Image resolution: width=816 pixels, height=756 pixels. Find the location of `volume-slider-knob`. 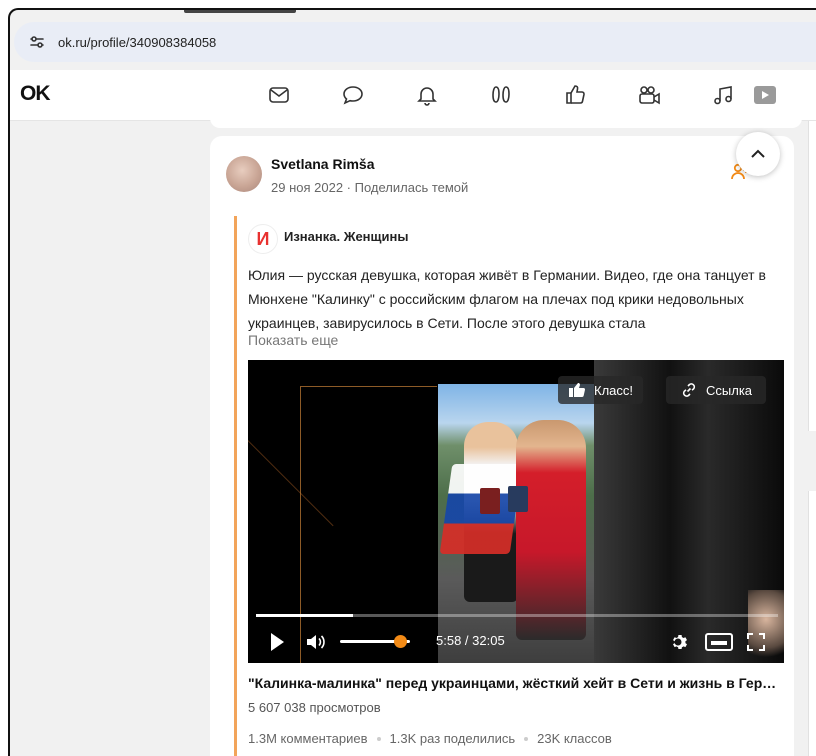

volume-slider-knob is located at coordinates (400, 641).